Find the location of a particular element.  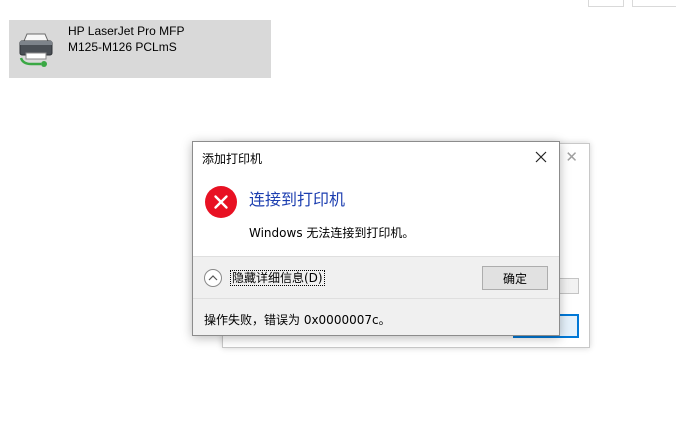

toolbar-search-edge is located at coordinates (654, 3).